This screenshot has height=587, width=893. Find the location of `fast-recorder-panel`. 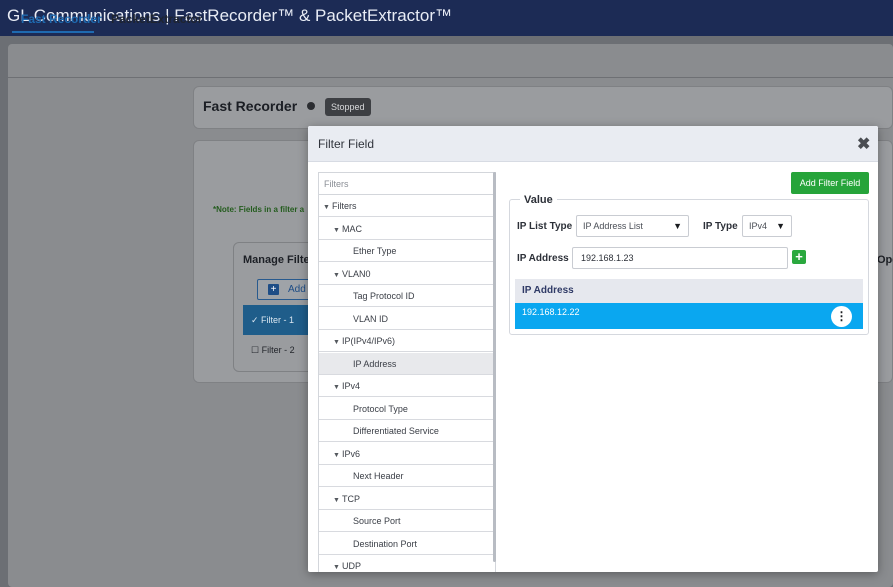

fast-recorder-panel is located at coordinates (543, 107).